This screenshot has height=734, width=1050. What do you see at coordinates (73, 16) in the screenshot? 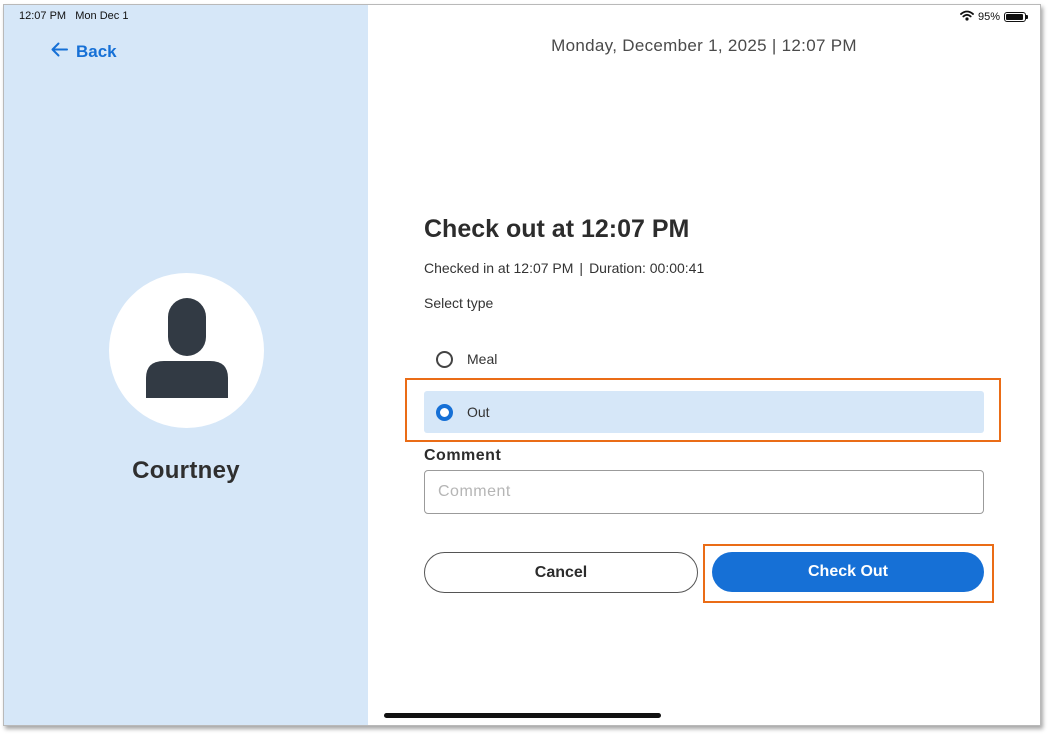
I see `status-bar-time: 12:07 PM Mon Dec 1` at bounding box center [73, 16].